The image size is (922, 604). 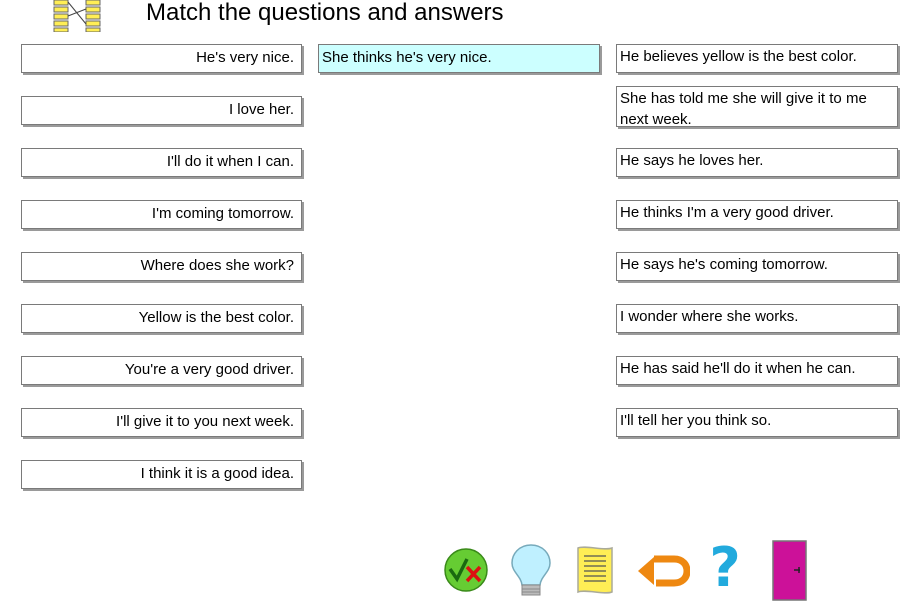 What do you see at coordinates (161, 422) in the screenshot?
I see `question-box: I'll give it to you next week.` at bounding box center [161, 422].